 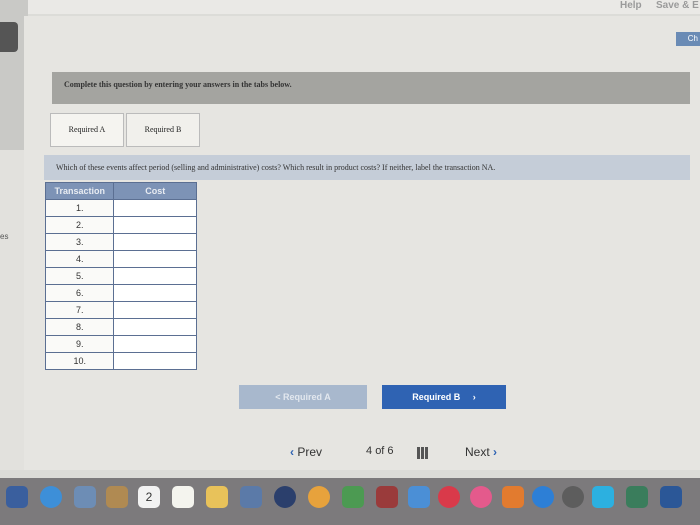 What do you see at coordinates (79, 225) in the screenshot?
I see `transaction-number: 2.` at bounding box center [79, 225].